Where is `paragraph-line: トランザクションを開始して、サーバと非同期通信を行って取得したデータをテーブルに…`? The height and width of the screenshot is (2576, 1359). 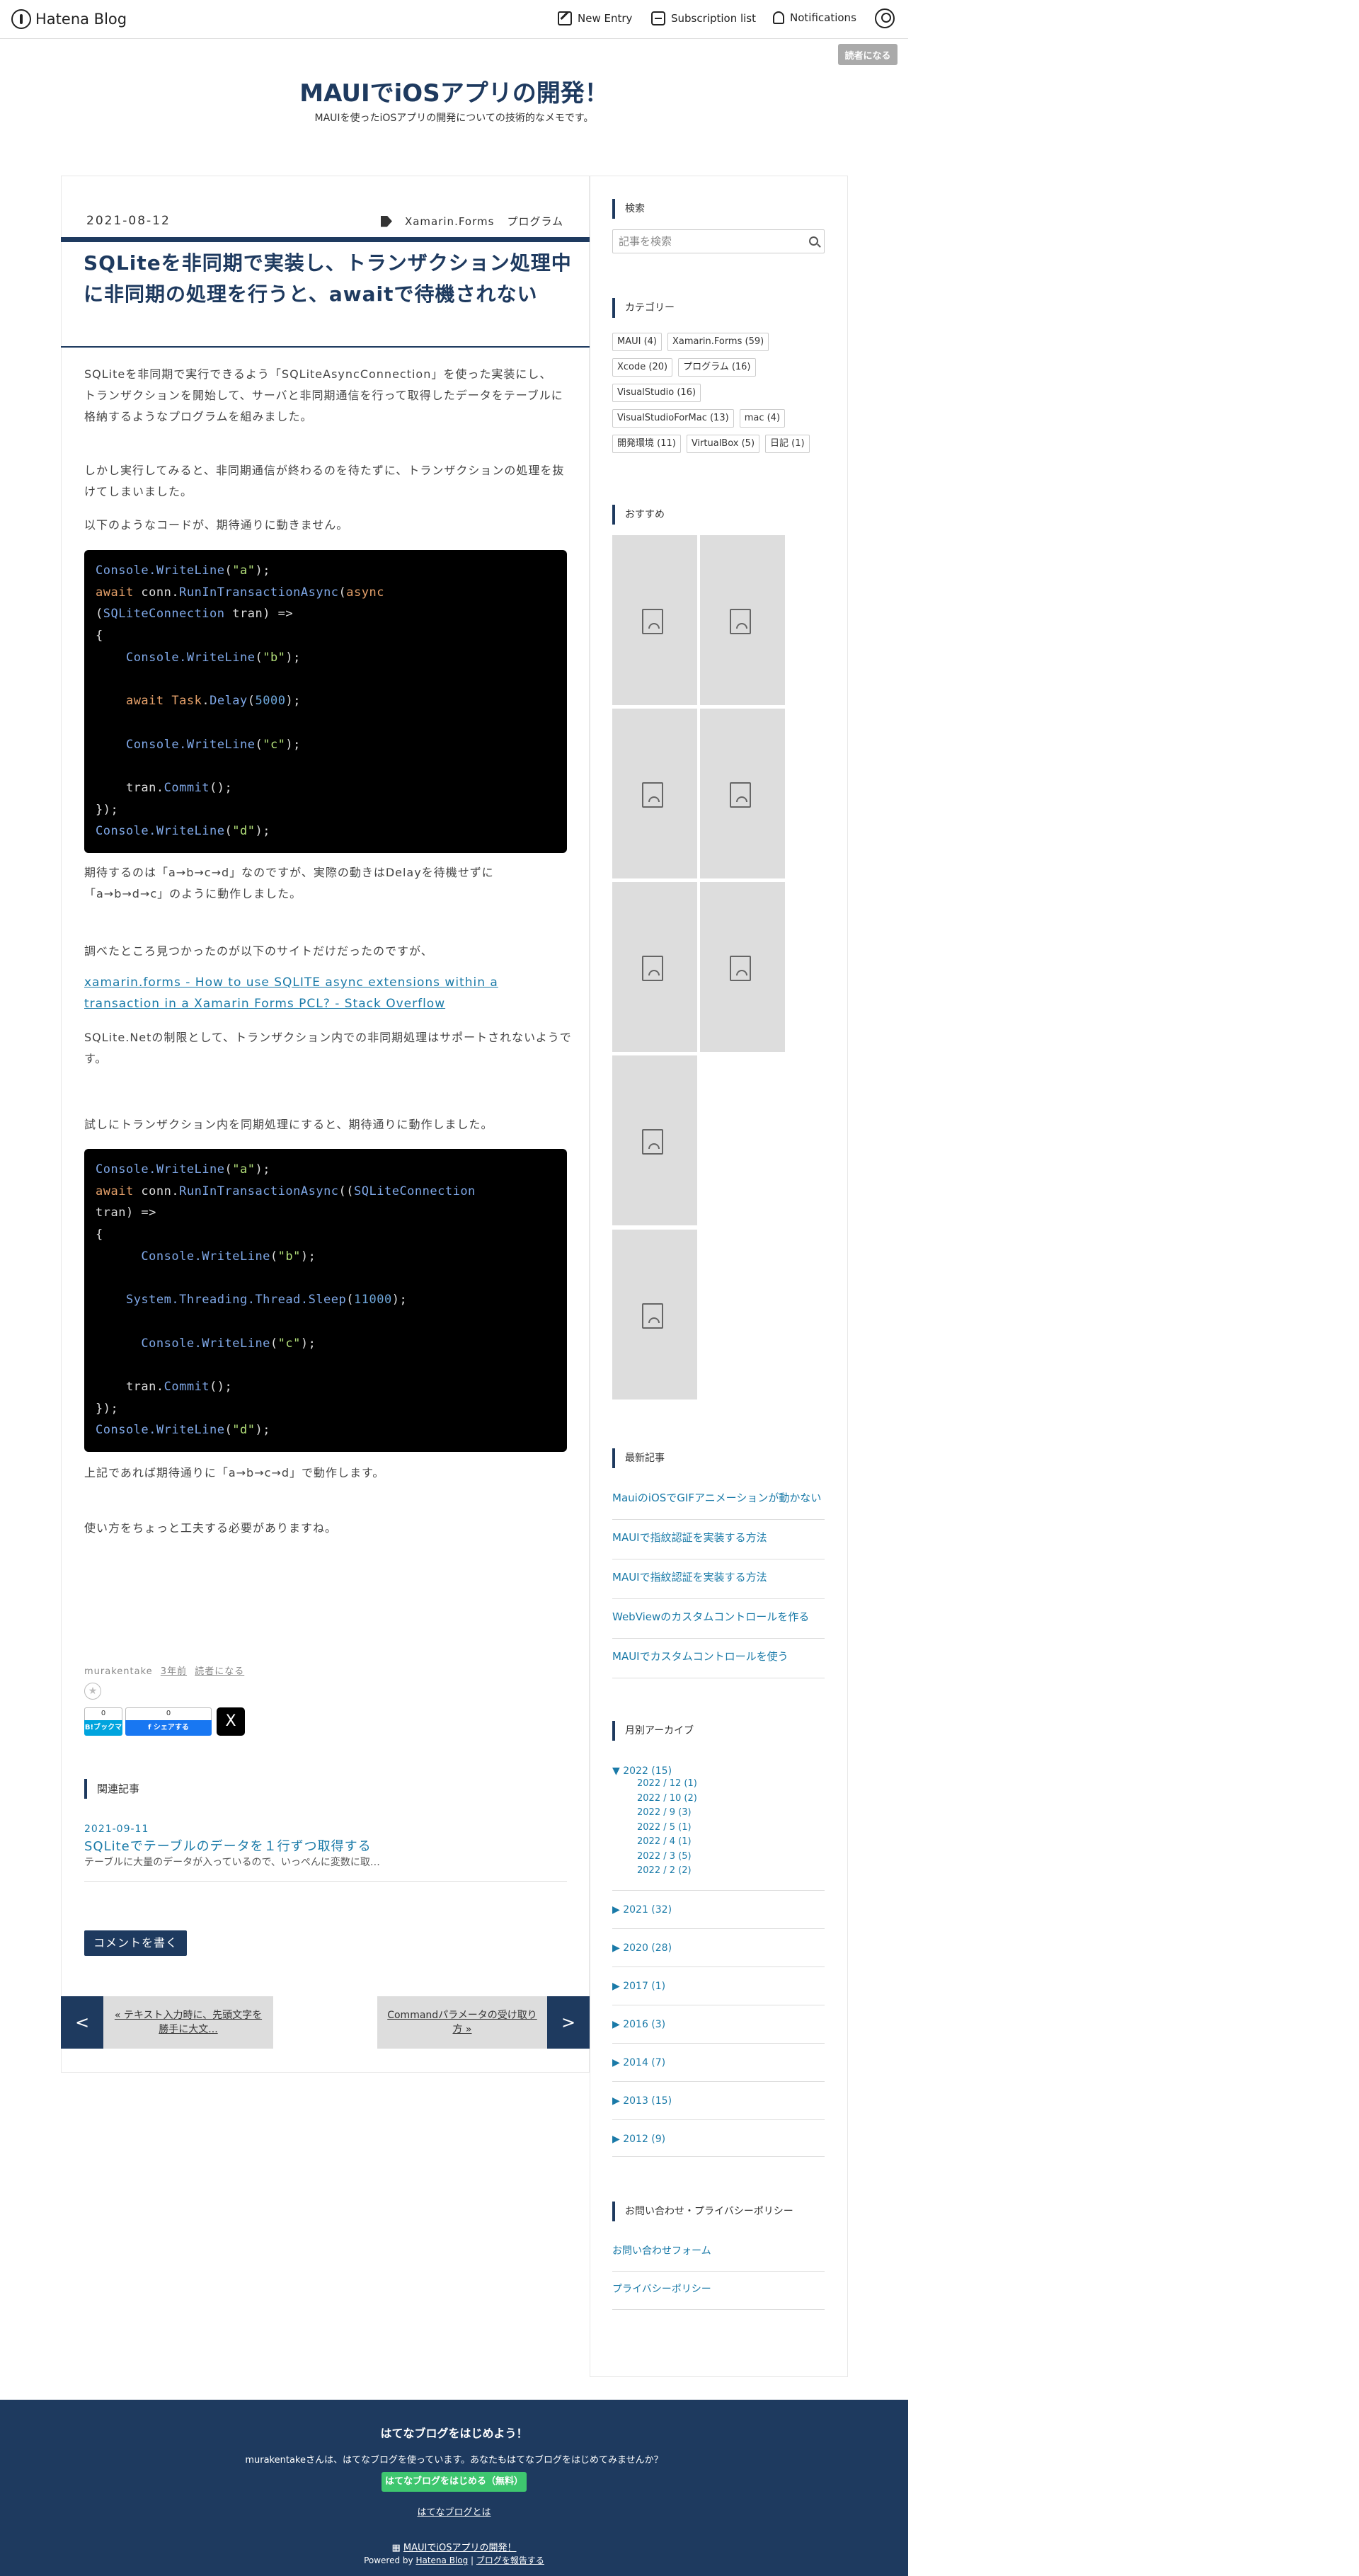
paragraph-line: トランザクションを開始して、サーバと非同期通信を行って取得したデータをテーブルに… is located at coordinates (323, 406).